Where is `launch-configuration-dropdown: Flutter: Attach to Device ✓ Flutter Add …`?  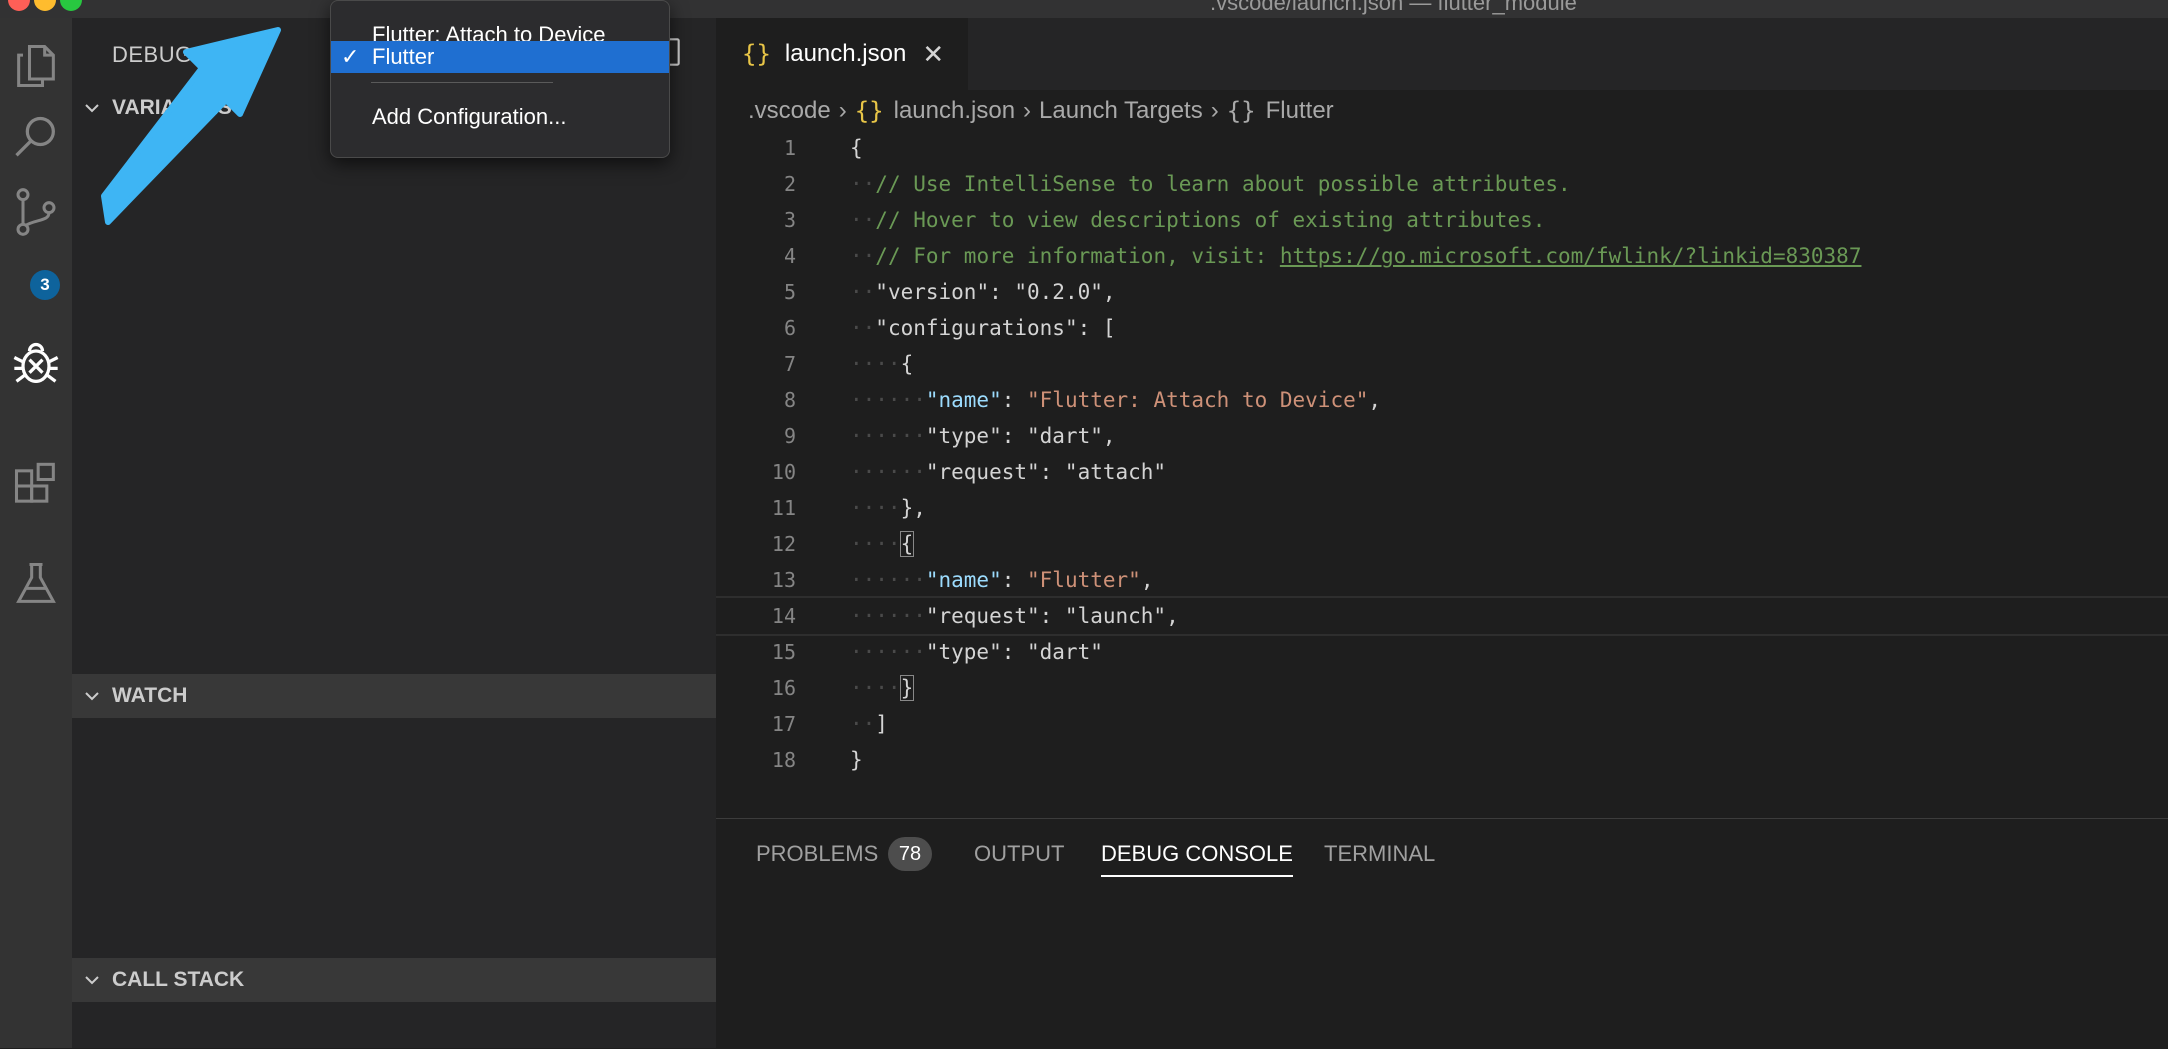
launch-configuration-dropdown: Flutter: Attach to Device ✓ Flutter Add … is located at coordinates (500, 79).